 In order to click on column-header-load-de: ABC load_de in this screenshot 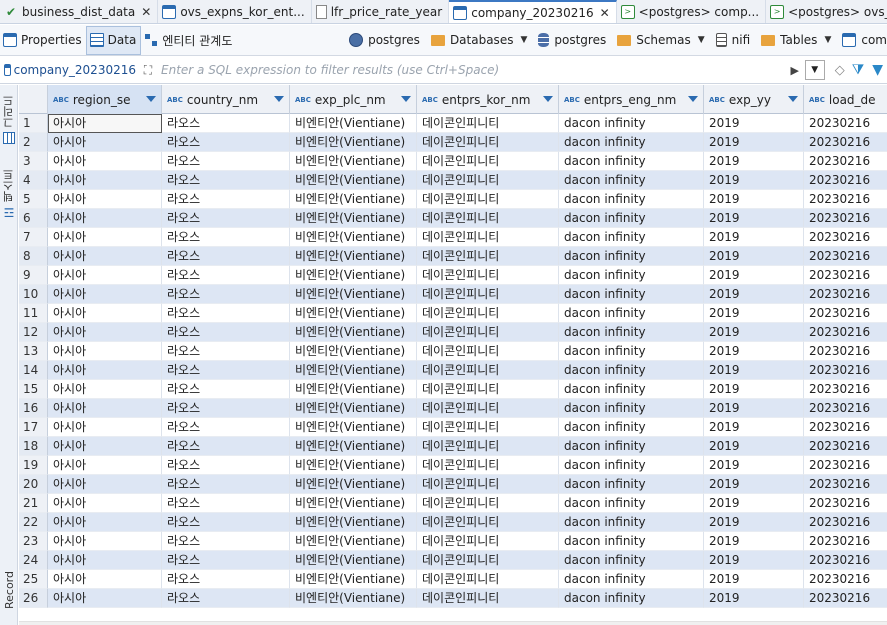, I will do `click(845, 99)`.